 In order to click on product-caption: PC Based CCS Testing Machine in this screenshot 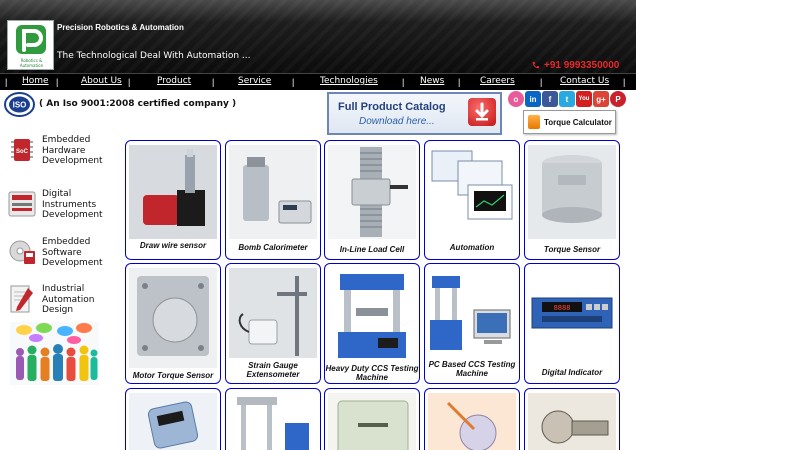, I will do `click(472, 369)`.